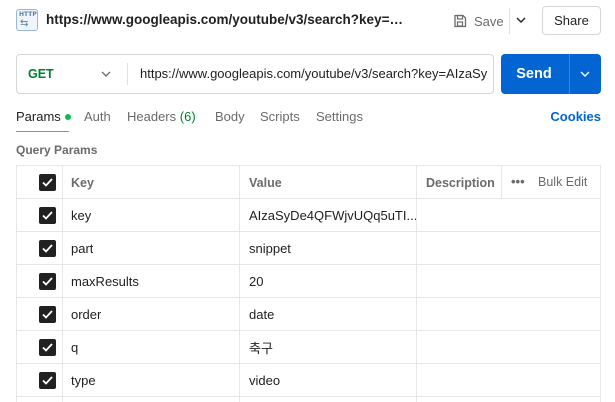 The height and width of the screenshot is (402, 615). What do you see at coordinates (38, 116) in the screenshot?
I see `tab-label: Params` at bounding box center [38, 116].